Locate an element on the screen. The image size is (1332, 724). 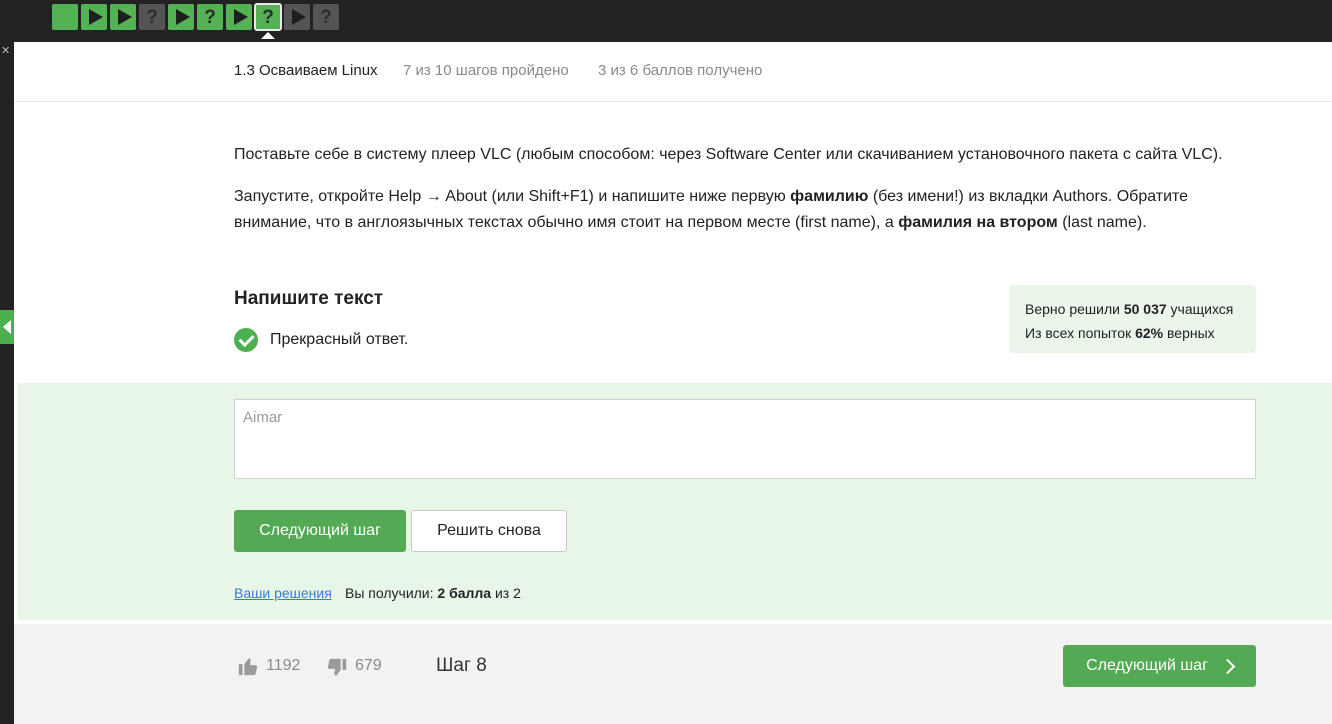
stat-text: Из всех попыток is located at coordinates (1080, 333).